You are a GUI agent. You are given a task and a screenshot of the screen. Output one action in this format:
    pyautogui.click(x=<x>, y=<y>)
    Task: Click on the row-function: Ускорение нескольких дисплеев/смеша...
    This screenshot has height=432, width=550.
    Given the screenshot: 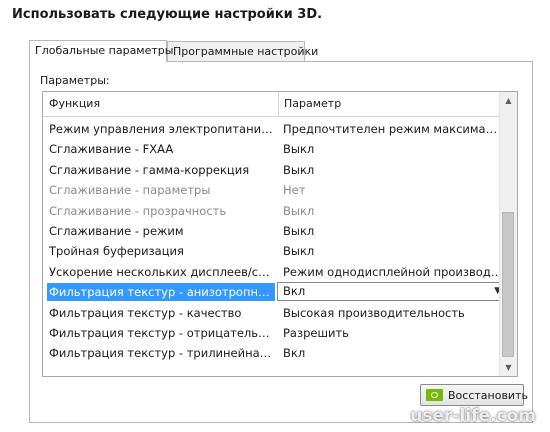 What is the action you would take?
    pyautogui.click(x=162, y=271)
    